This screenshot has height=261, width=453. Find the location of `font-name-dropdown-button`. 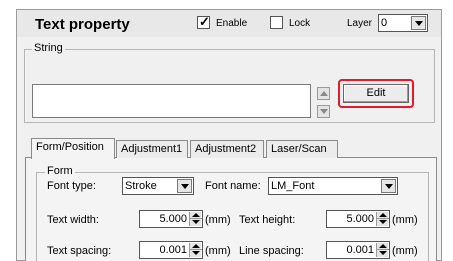

font-name-dropdown-button is located at coordinates (388, 186).